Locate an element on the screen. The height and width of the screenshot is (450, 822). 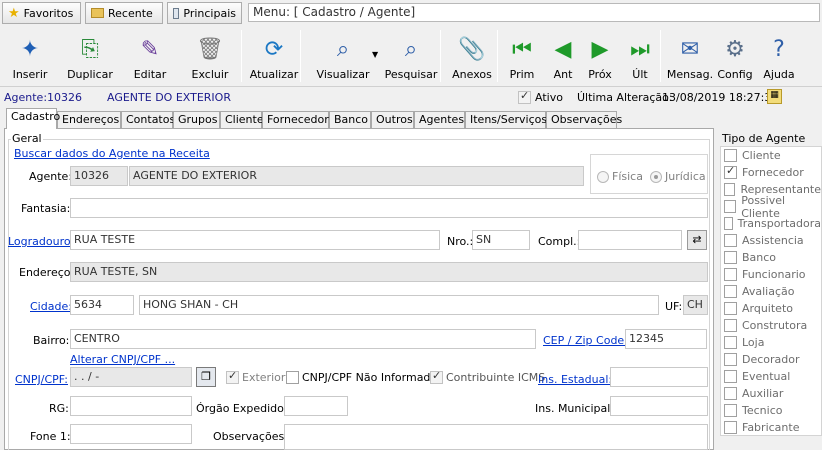
cnpj-link: CNPJ/CPF: is located at coordinates (41, 379).